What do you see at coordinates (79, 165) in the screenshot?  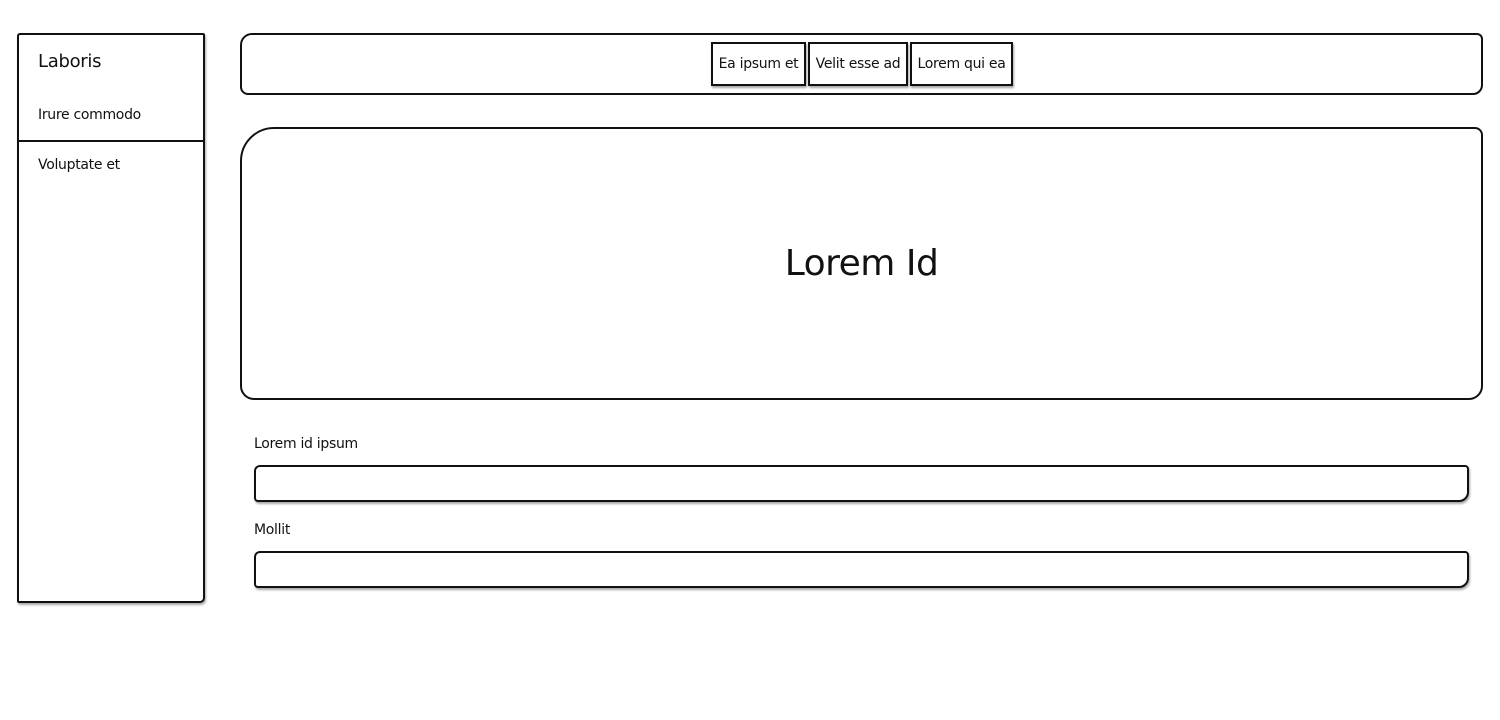 I see `sidebar-item-voluptate-et: Voluptate et` at bounding box center [79, 165].